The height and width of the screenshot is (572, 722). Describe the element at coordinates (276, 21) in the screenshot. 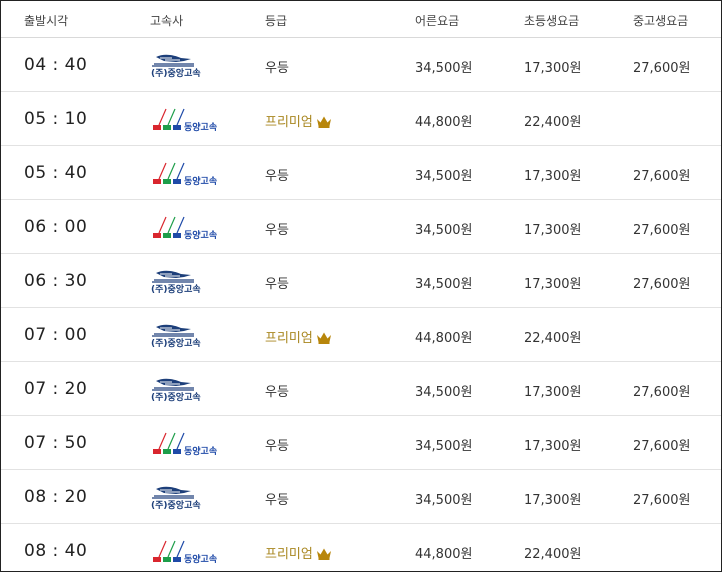

I see `header-grade: 등급` at that location.